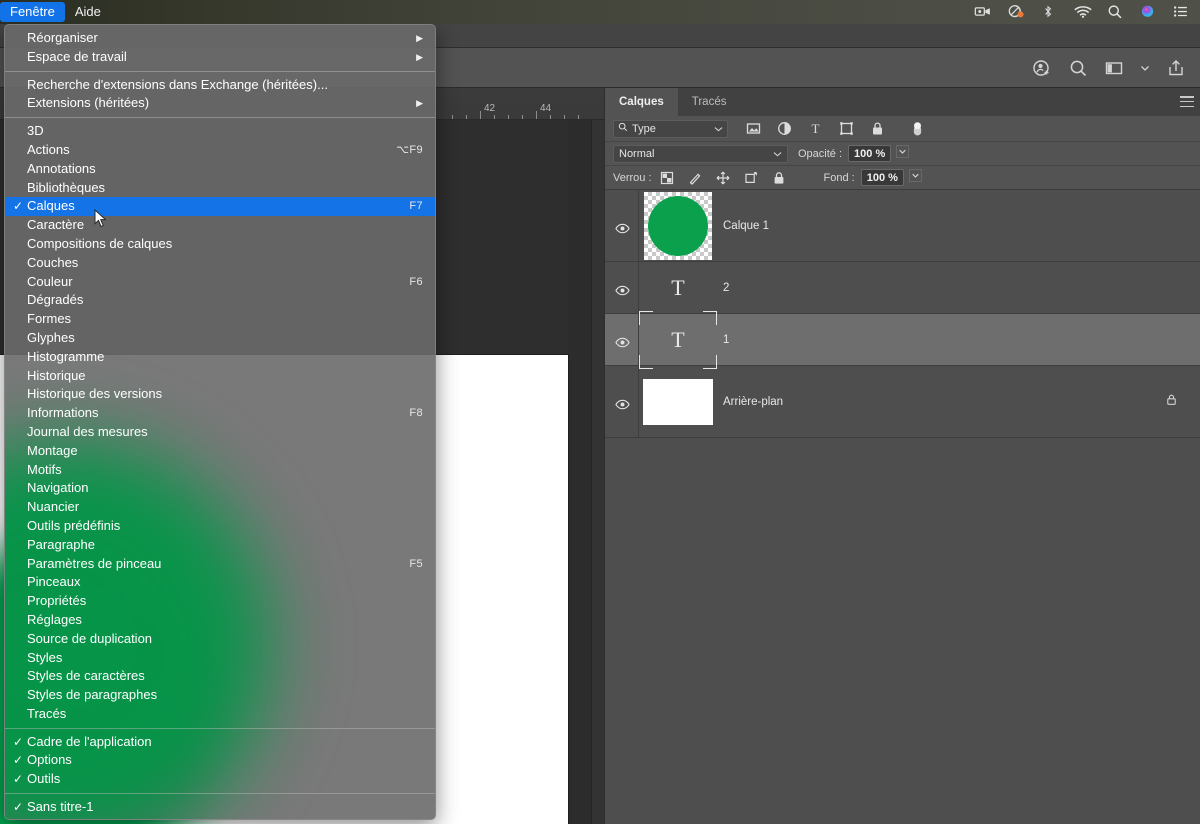 The height and width of the screenshot is (824, 1200). Describe the element at coordinates (753, 128) in the screenshot. I see `pixel-layer-filter-icon` at that location.